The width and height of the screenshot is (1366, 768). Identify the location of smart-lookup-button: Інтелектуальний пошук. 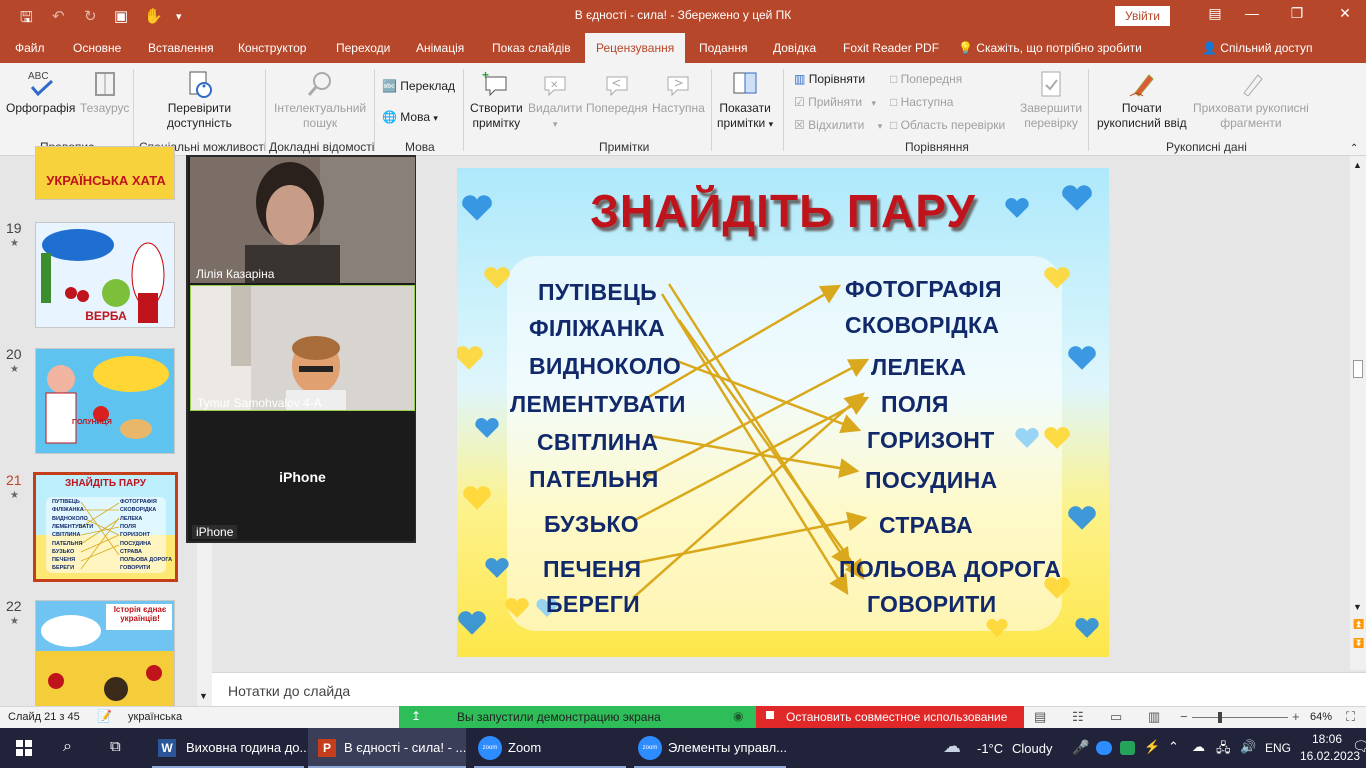
(320, 100).